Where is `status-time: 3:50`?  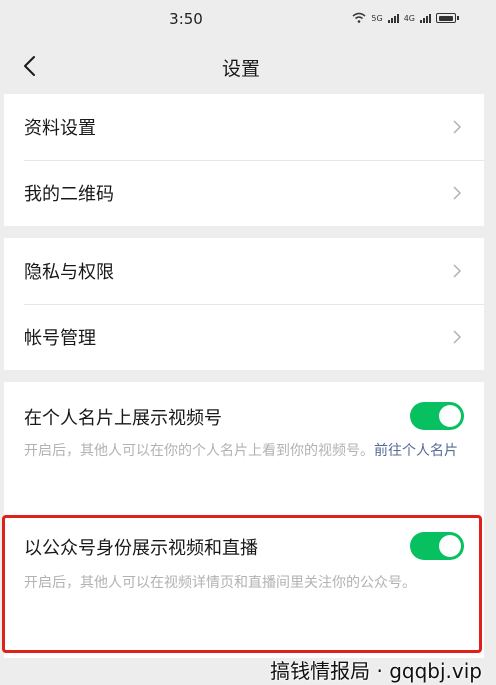
status-time: 3:50 is located at coordinates (186, 19).